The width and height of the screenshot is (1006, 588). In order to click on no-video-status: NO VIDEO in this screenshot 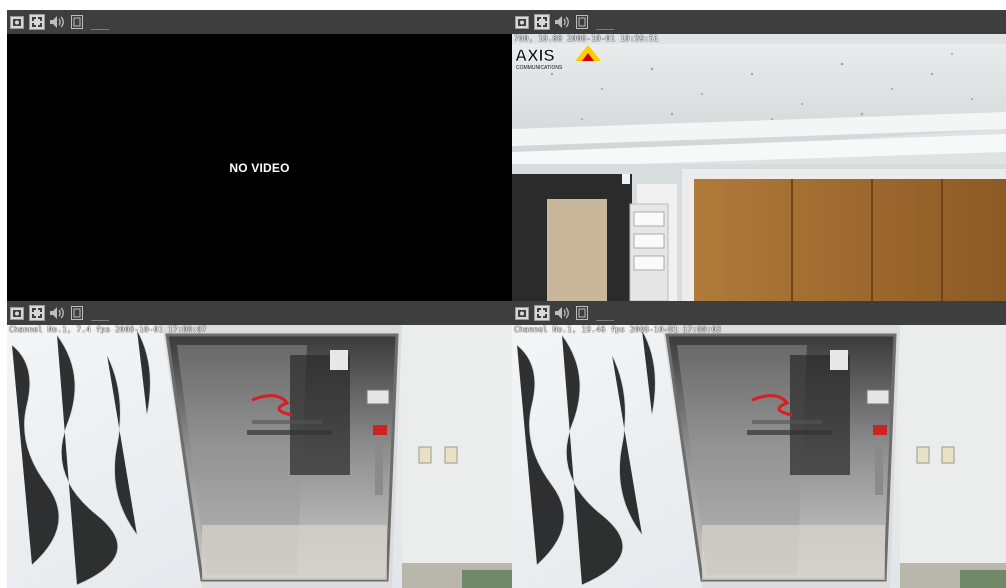, I will do `click(259, 167)`.